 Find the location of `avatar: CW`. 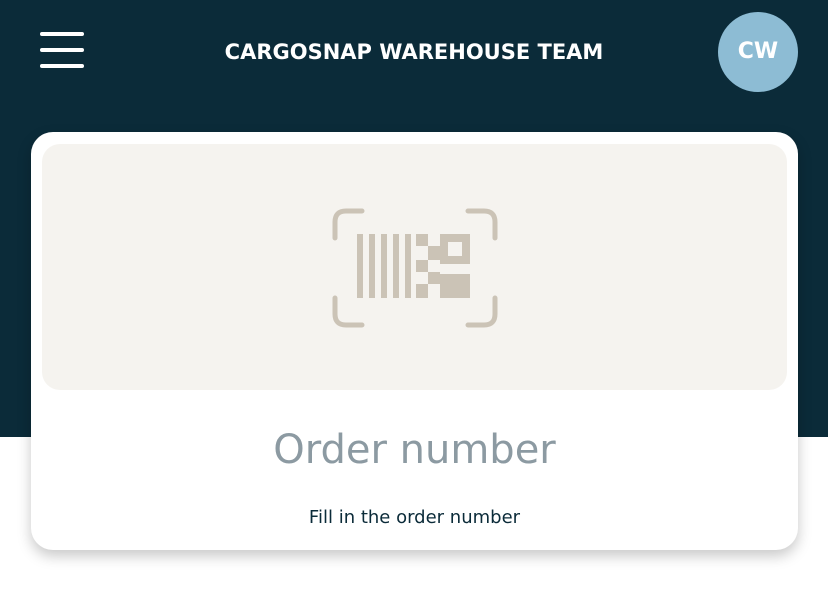

avatar: CW is located at coordinates (758, 52).